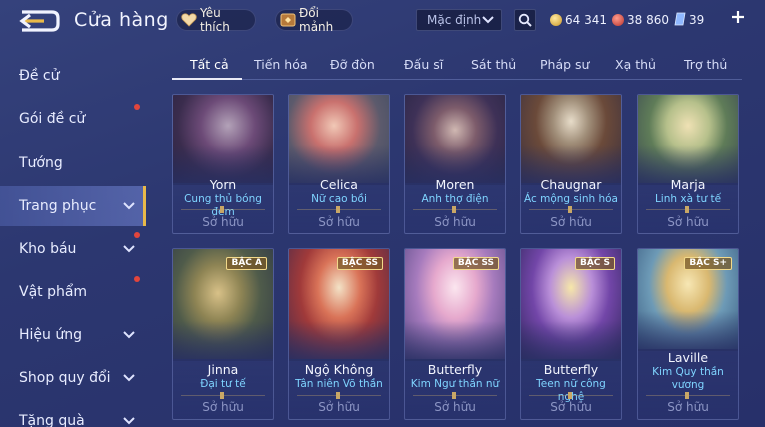  I want to click on voucher-amount: 38 860, so click(648, 20).